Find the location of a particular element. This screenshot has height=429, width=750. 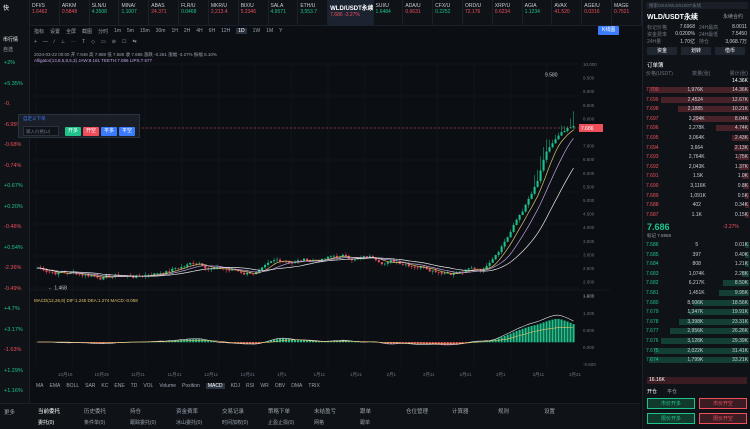

toolbar-指标: 指标 is located at coordinates (39, 31).